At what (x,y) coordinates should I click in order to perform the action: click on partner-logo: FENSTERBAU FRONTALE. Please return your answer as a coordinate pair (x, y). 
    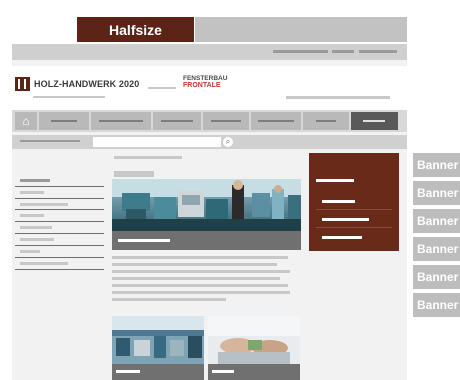
    Looking at the image, I should click on (205, 82).